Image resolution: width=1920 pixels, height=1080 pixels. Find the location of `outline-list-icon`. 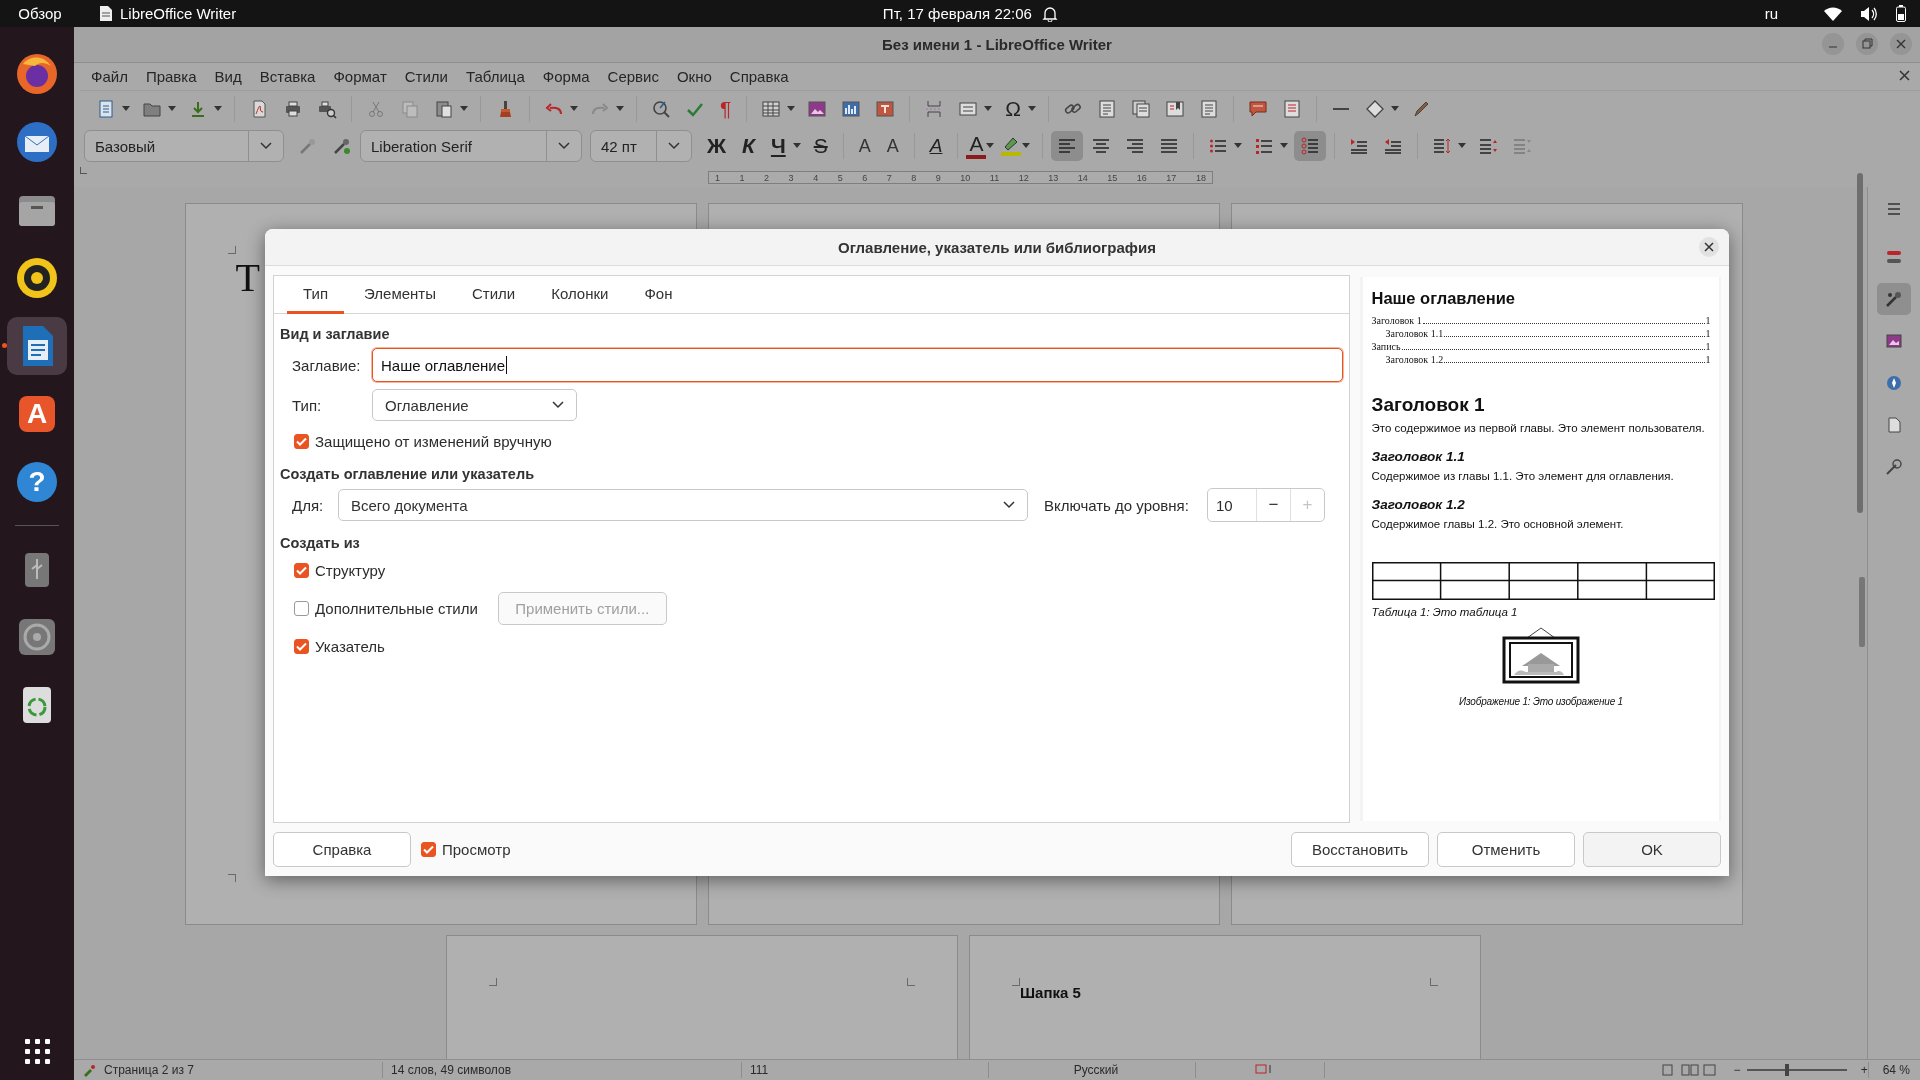

outline-list-icon is located at coordinates (1310, 146).